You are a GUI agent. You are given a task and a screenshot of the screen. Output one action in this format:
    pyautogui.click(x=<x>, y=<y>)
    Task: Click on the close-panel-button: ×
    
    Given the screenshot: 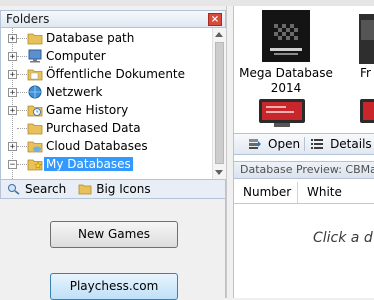 What is the action you would take?
    pyautogui.click(x=215, y=19)
    